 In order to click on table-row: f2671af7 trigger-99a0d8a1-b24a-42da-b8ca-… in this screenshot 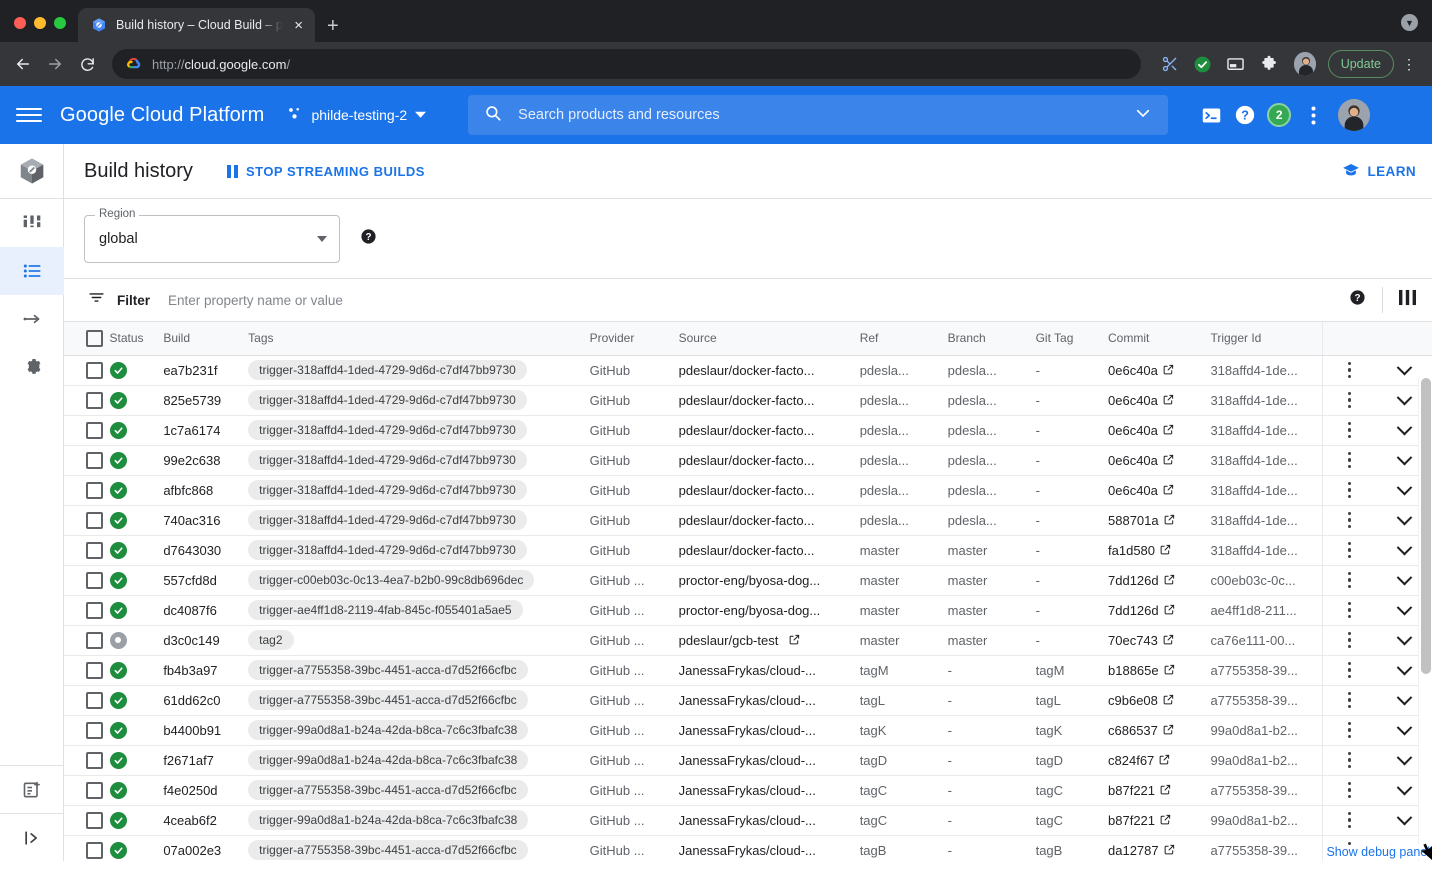, I will do `click(748, 760)`.